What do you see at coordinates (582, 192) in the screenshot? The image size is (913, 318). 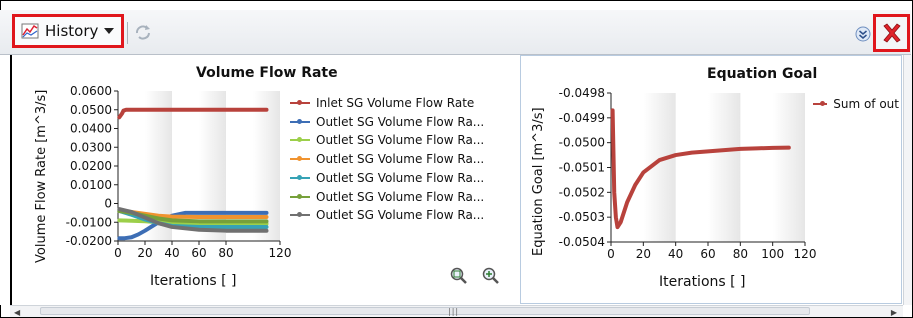 I see `y-tick-label: -0.0502` at bounding box center [582, 192].